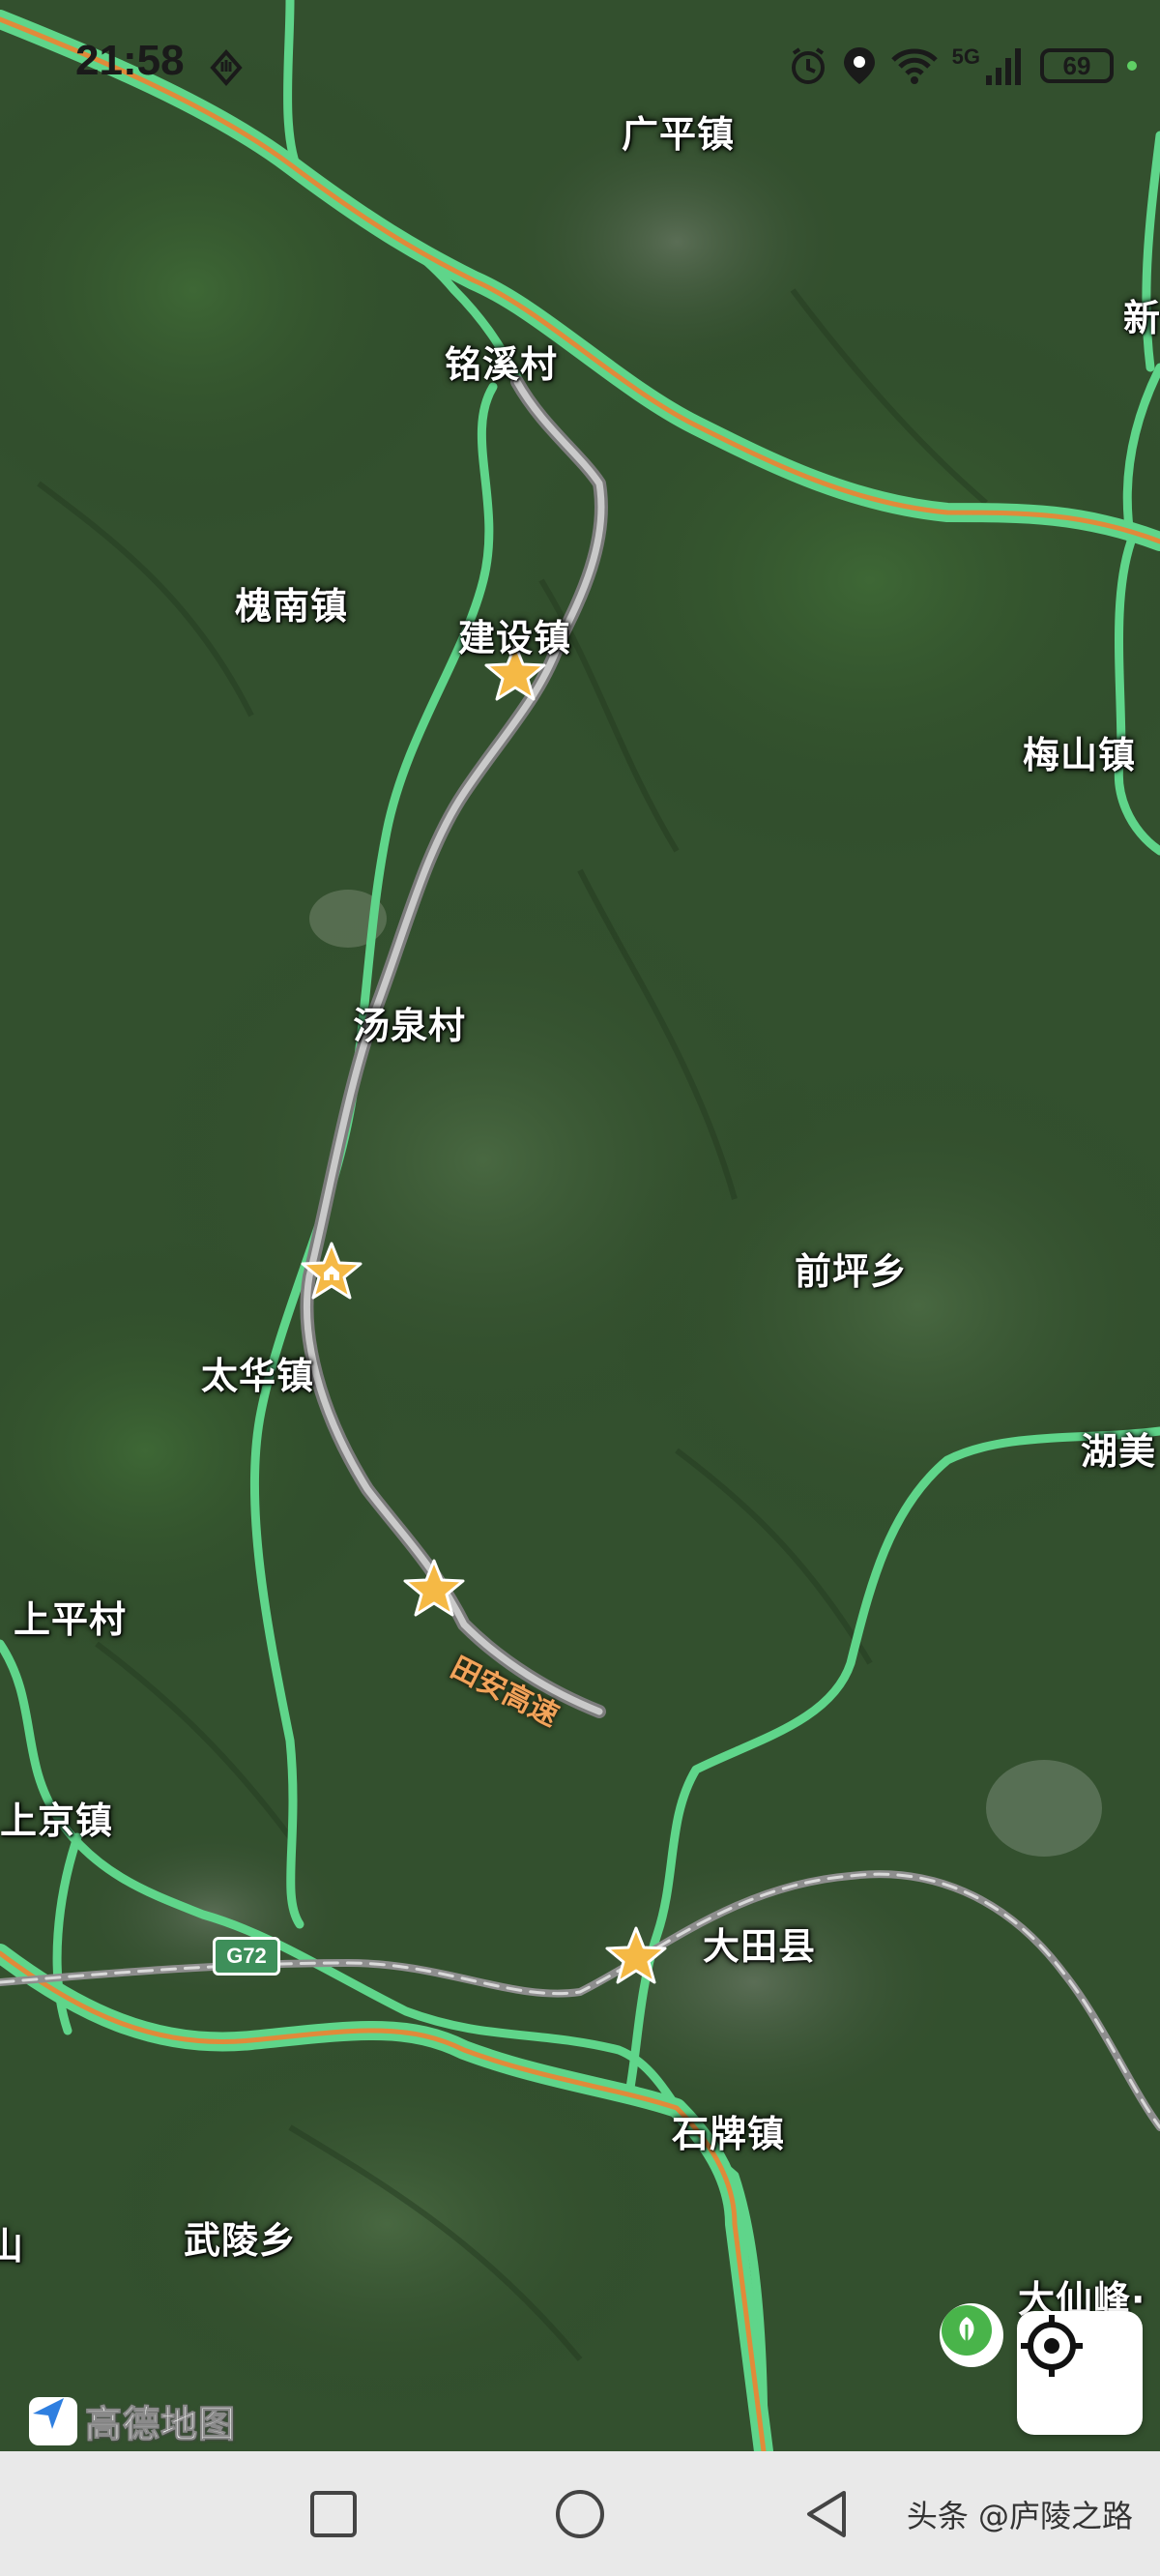  I want to click on alarm-icon, so click(808, 65).